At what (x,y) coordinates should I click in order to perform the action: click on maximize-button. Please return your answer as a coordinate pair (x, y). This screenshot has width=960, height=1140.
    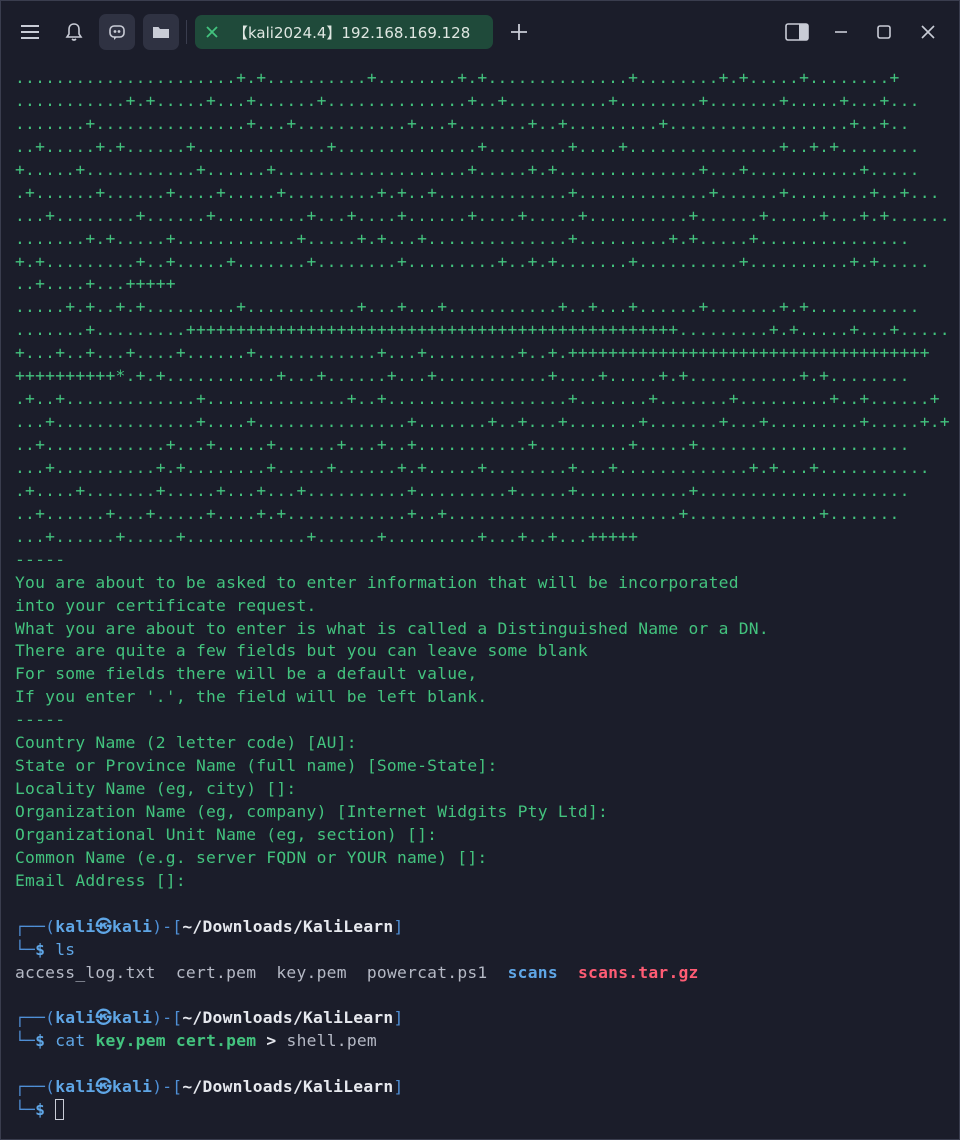
    Looking at the image, I should click on (884, 32).